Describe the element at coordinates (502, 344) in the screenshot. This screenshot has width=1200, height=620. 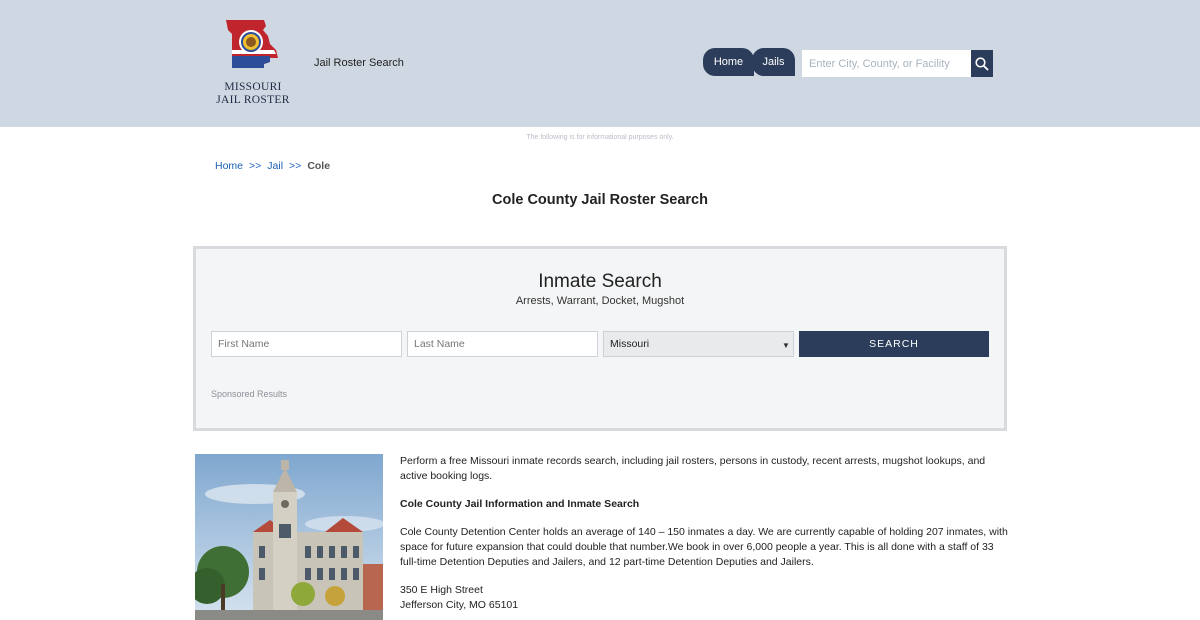
I see `last-name-input` at that location.